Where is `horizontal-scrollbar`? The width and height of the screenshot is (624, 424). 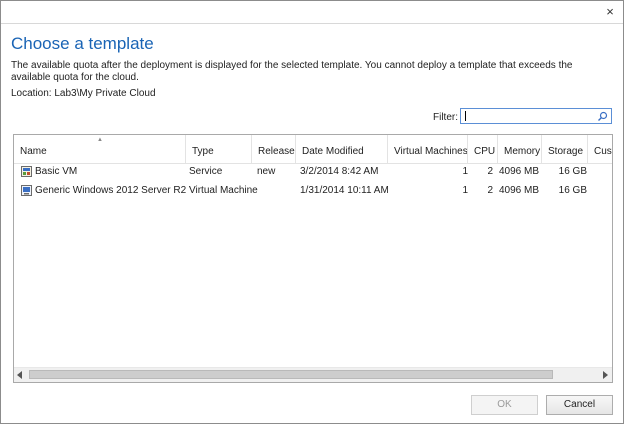
horizontal-scrollbar is located at coordinates (313, 374).